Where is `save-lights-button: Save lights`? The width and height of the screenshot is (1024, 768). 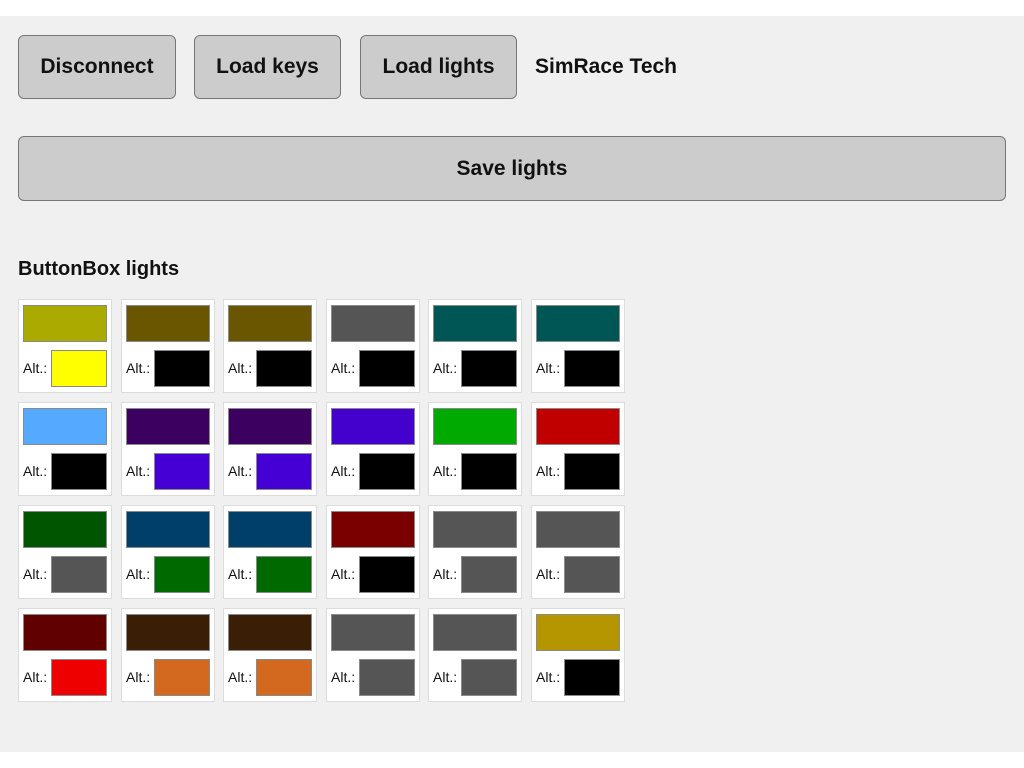 save-lights-button: Save lights is located at coordinates (512, 168).